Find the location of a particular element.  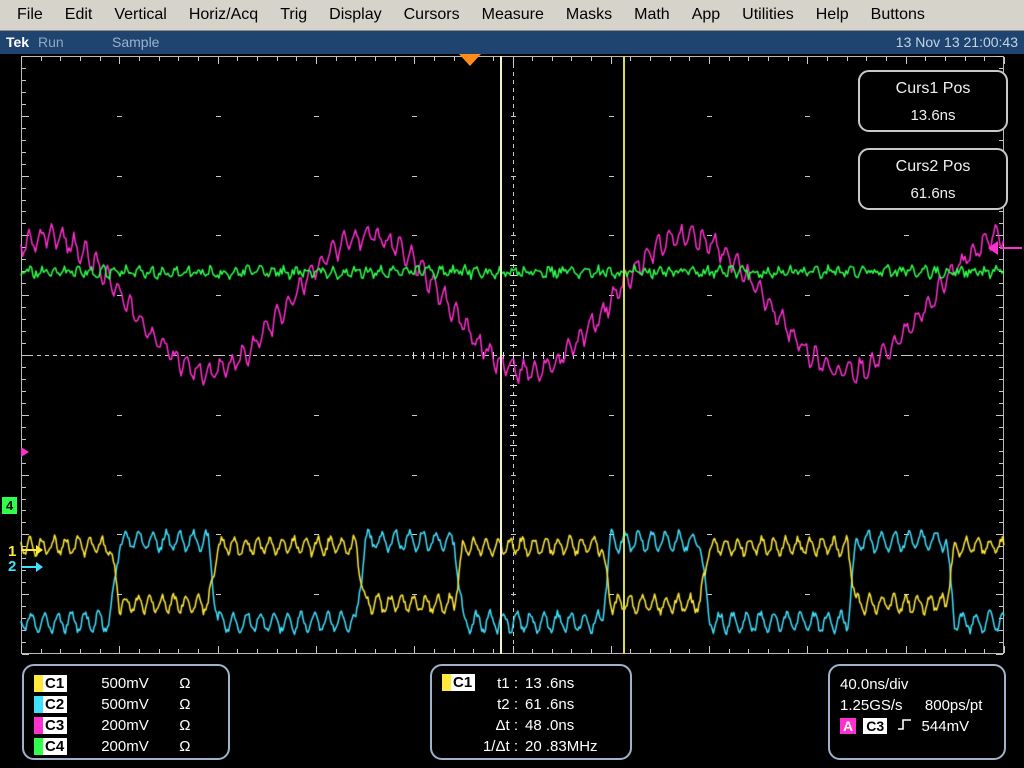

menu-item-app: App is located at coordinates (706, 15).